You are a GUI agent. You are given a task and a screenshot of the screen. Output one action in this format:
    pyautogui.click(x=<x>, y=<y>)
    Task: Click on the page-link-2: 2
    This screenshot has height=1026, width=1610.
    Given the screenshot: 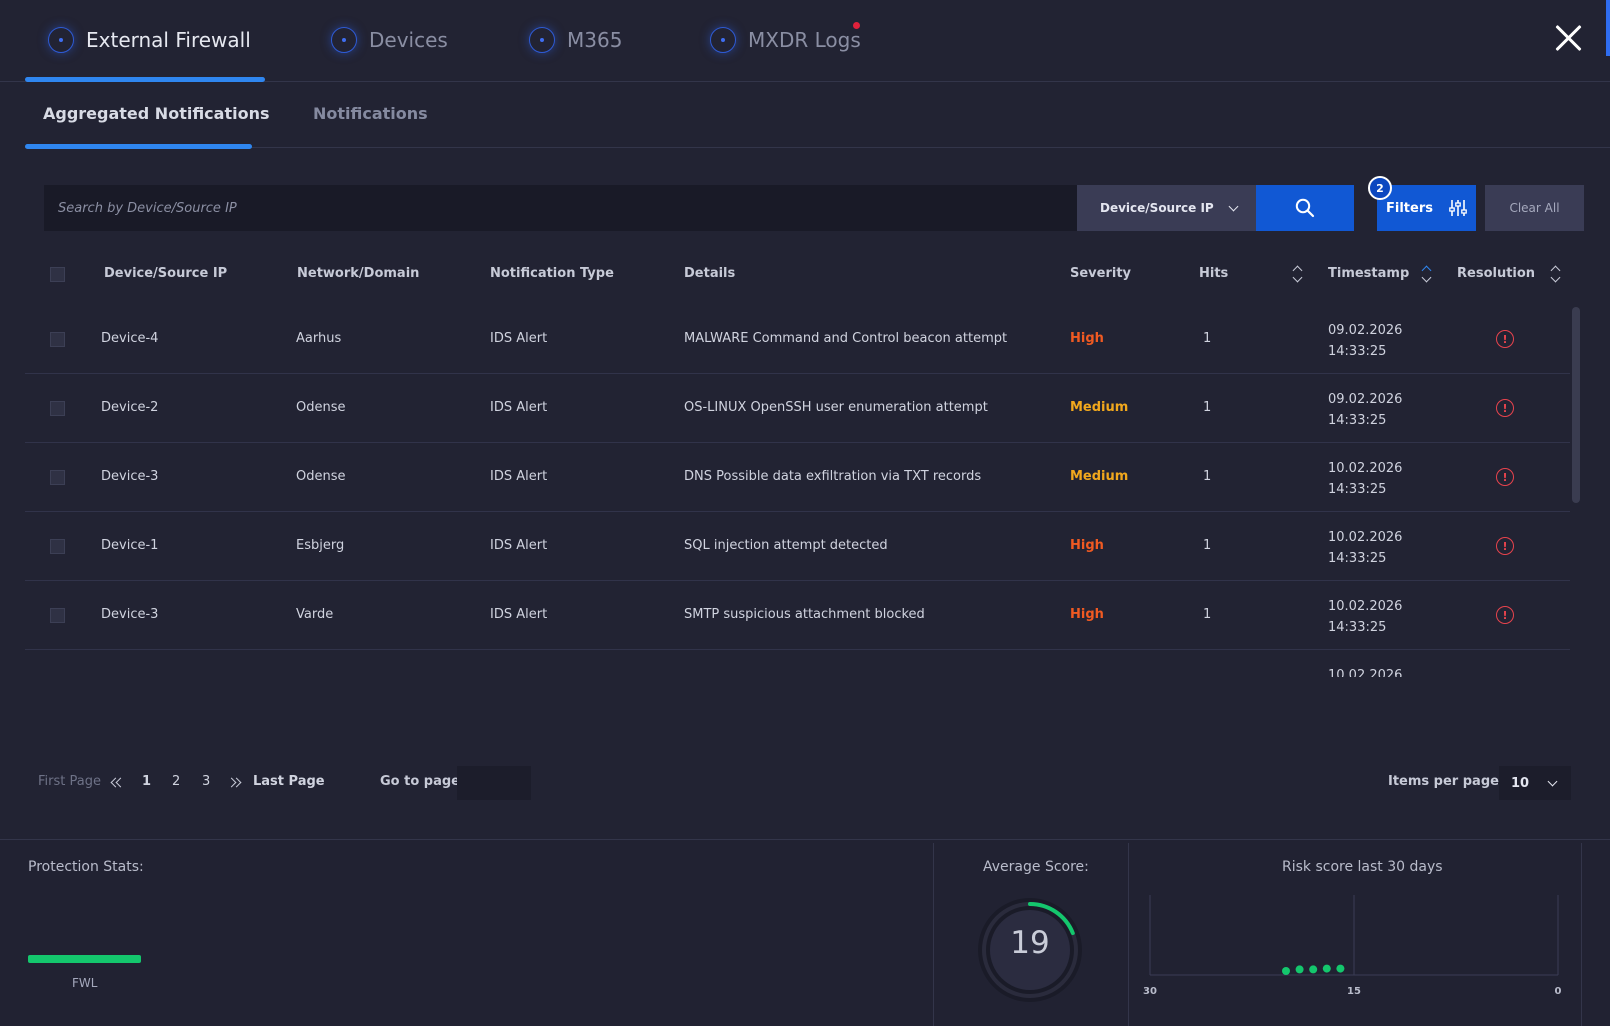 What is the action you would take?
    pyautogui.click(x=176, y=784)
    